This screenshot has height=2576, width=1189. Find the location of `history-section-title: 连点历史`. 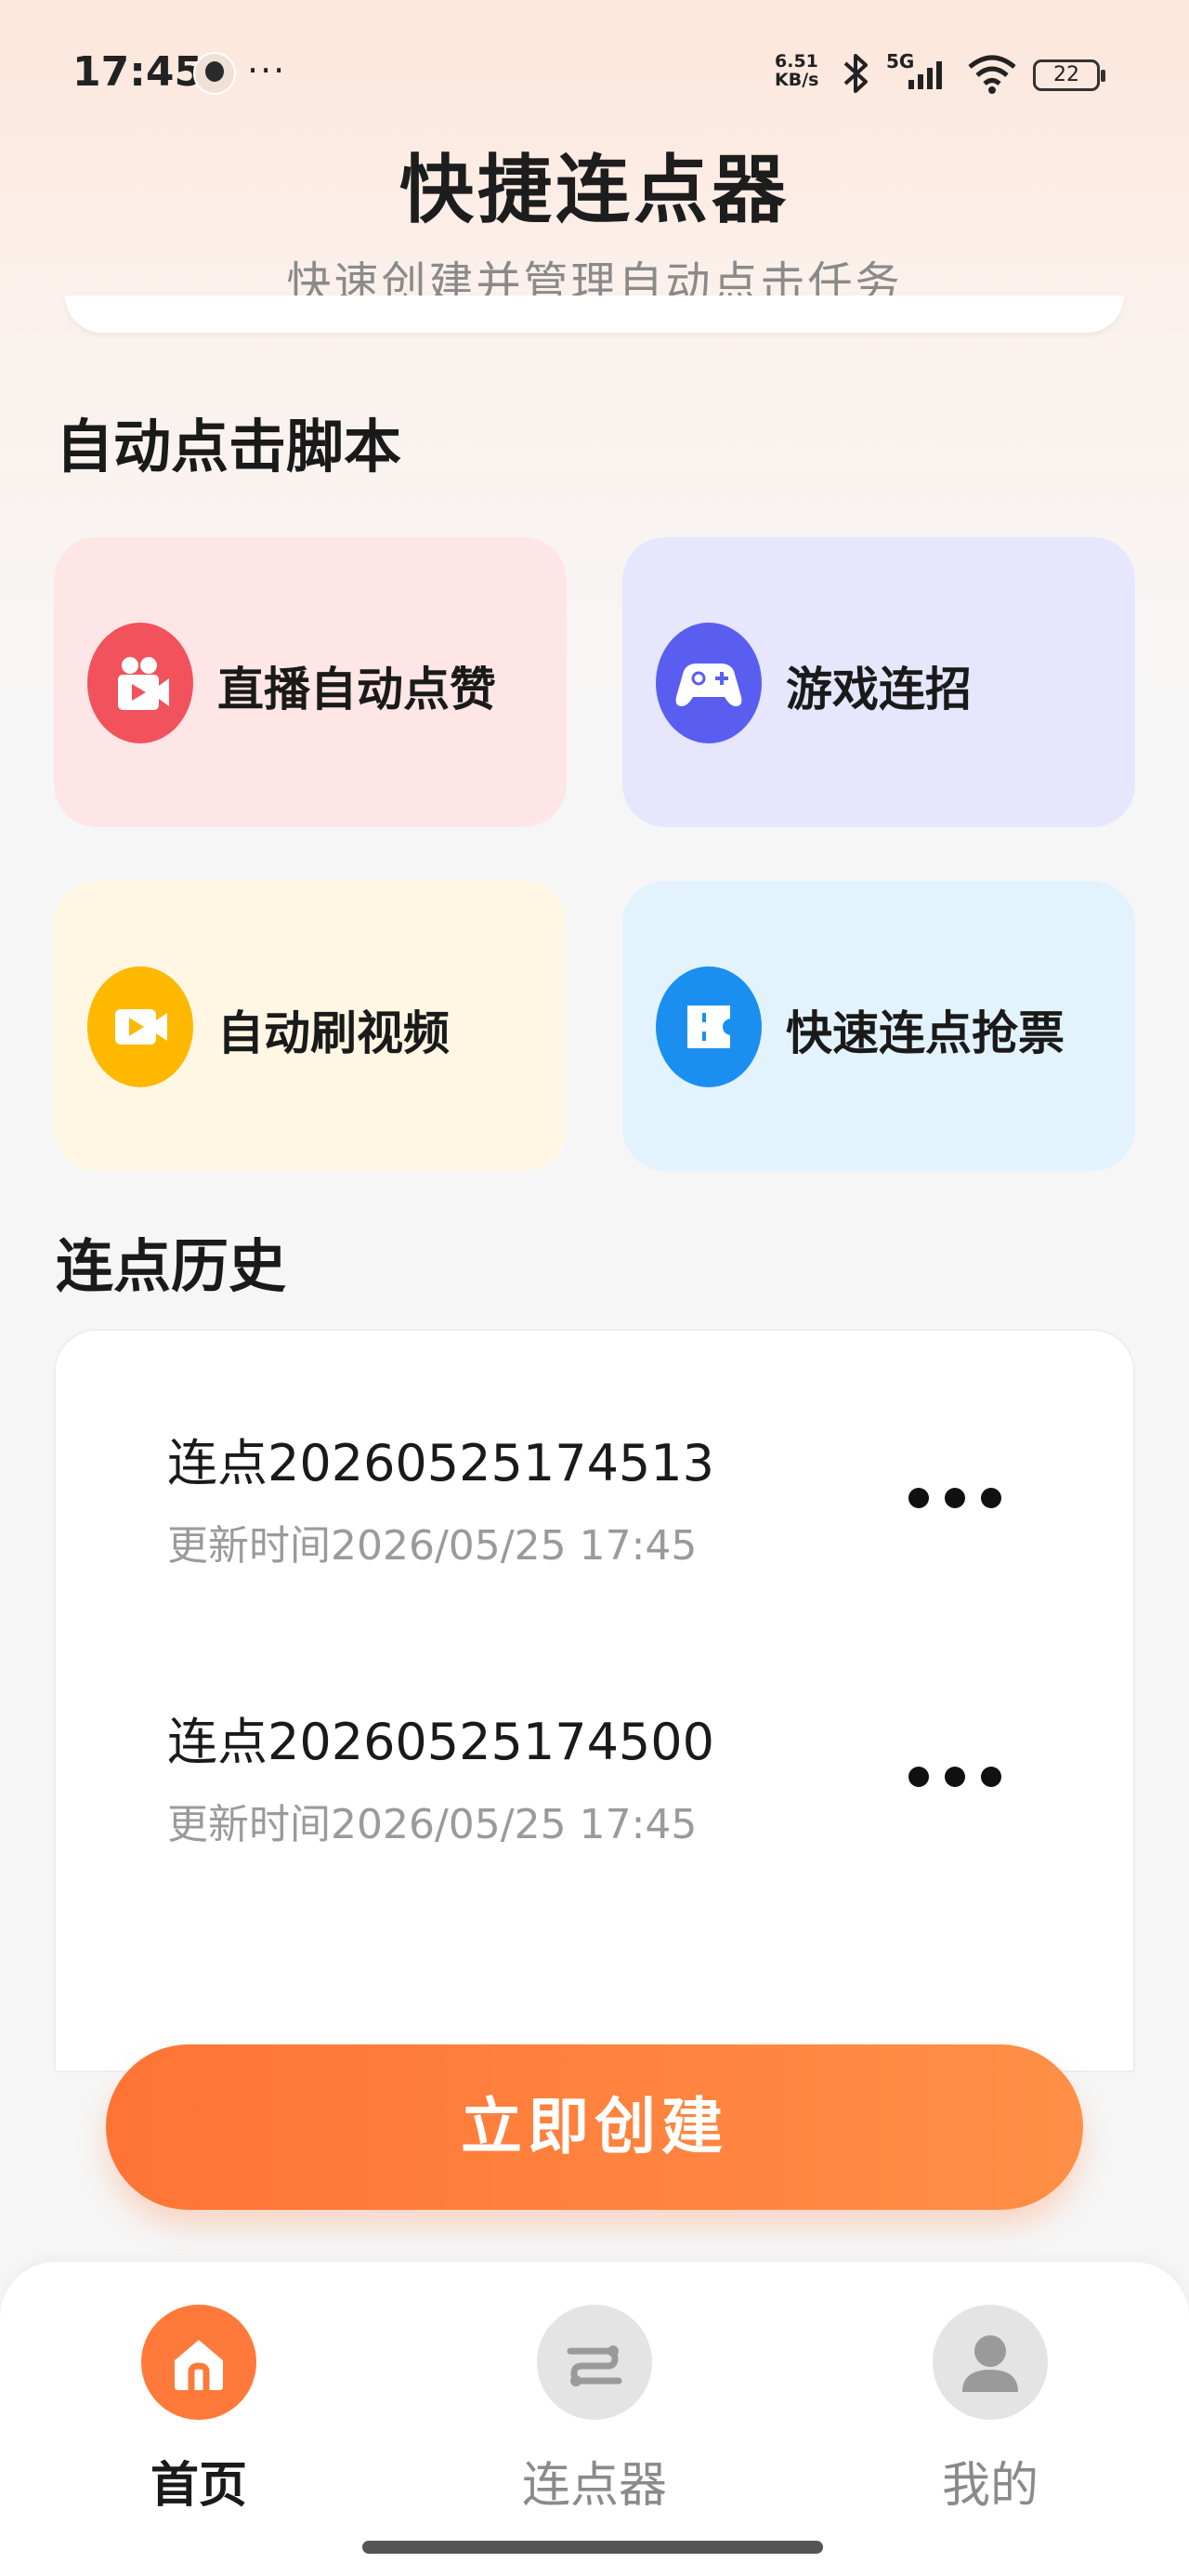

history-section-title: 连点历史 is located at coordinates (172, 1266).